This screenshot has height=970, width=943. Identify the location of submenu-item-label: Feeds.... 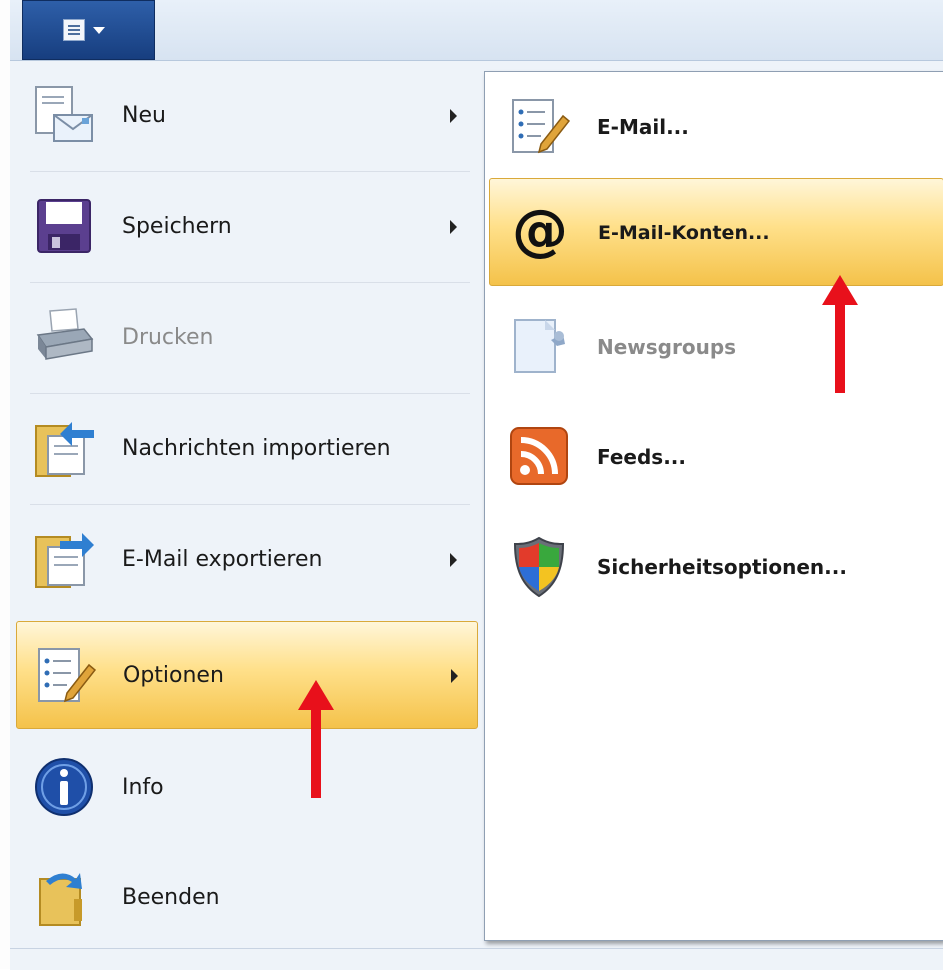
(641, 457).